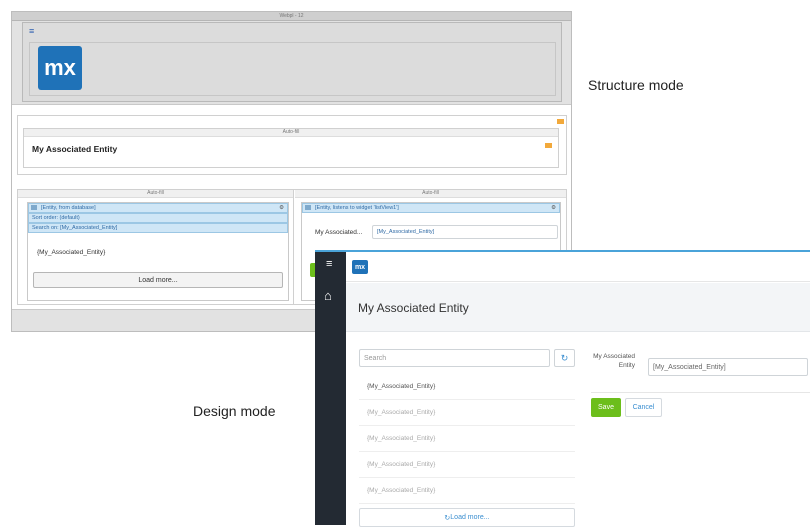 This screenshot has width=810, height=527. I want to click on top-header-label: Webpl - 12, so click(291, 16).